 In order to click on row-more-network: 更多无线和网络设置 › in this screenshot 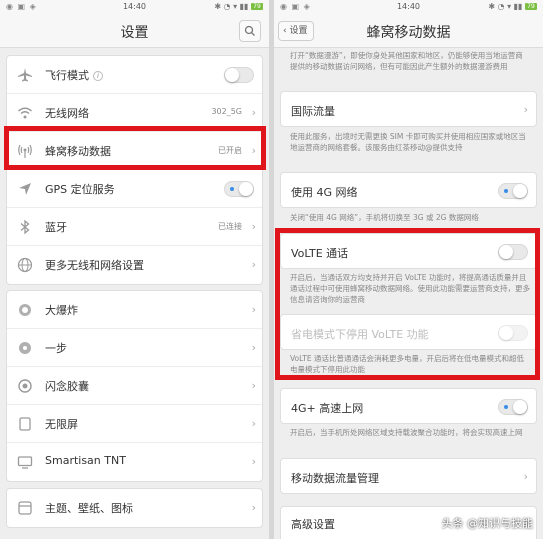, I will do `click(134, 265)`.